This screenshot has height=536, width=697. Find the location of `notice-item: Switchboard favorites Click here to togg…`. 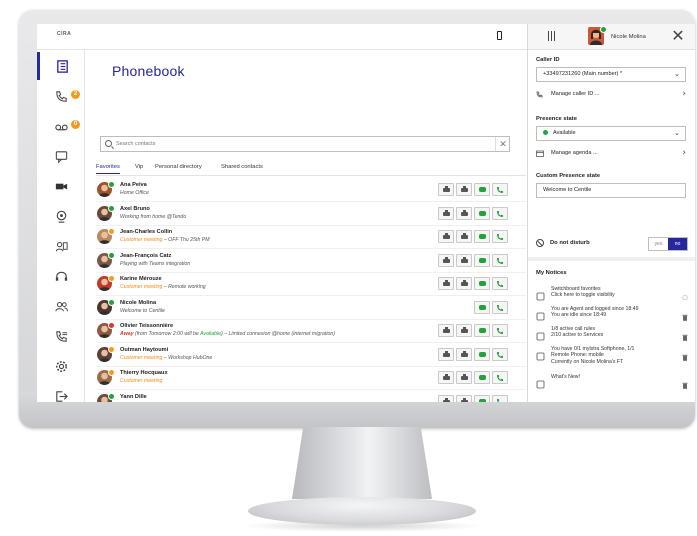

notice-item: Switchboard favorites Click here to togg… is located at coordinates (612, 297).